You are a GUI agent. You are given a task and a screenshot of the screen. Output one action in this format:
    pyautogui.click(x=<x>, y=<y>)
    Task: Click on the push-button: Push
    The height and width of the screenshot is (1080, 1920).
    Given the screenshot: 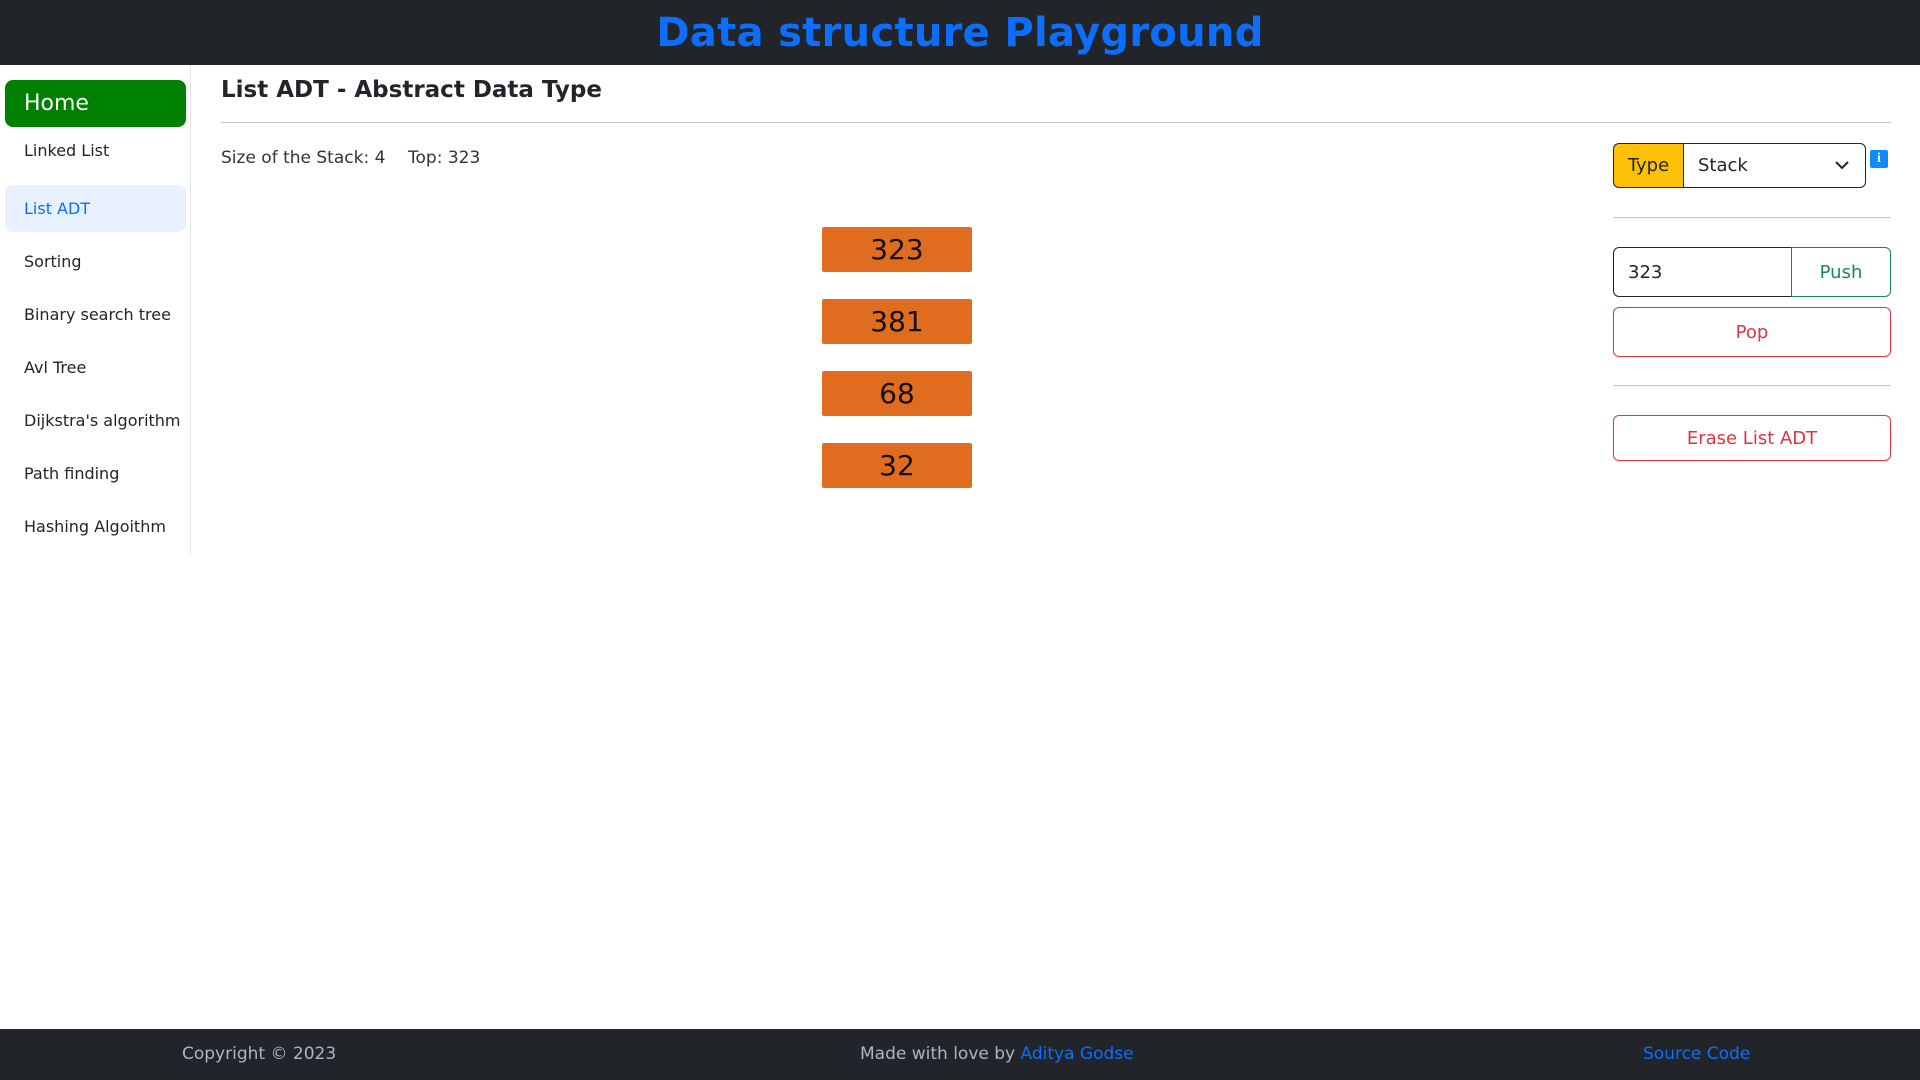 What is the action you would take?
    pyautogui.click(x=1841, y=272)
    